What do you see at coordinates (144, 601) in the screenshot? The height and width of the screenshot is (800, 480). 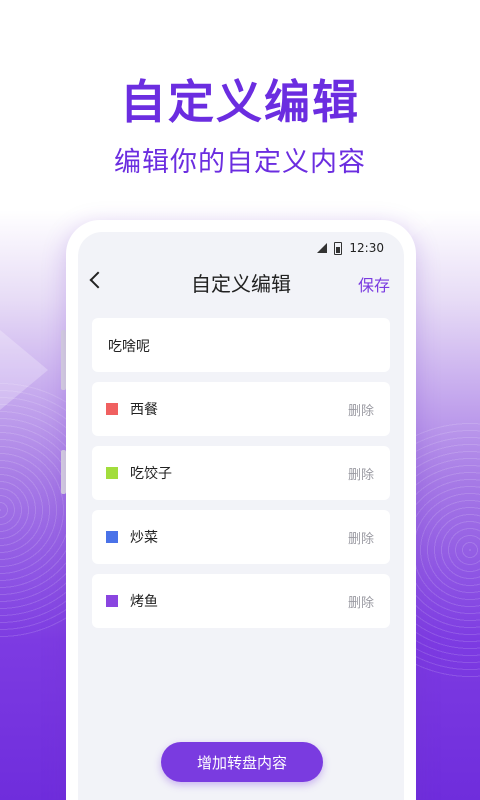 I see `item-label: 烤鱼` at bounding box center [144, 601].